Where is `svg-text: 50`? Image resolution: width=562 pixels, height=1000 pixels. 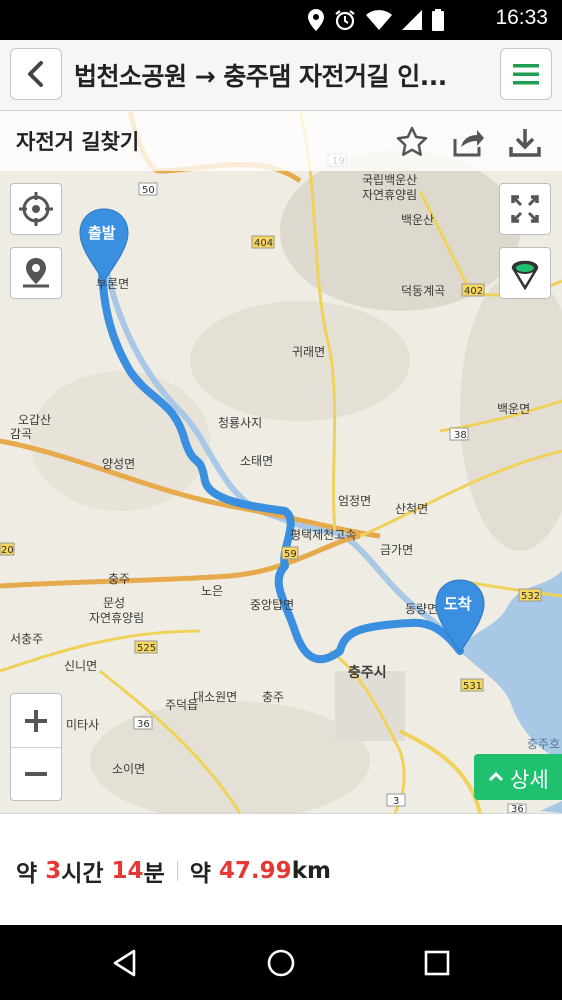
svg-text: 50 is located at coordinates (148, 190).